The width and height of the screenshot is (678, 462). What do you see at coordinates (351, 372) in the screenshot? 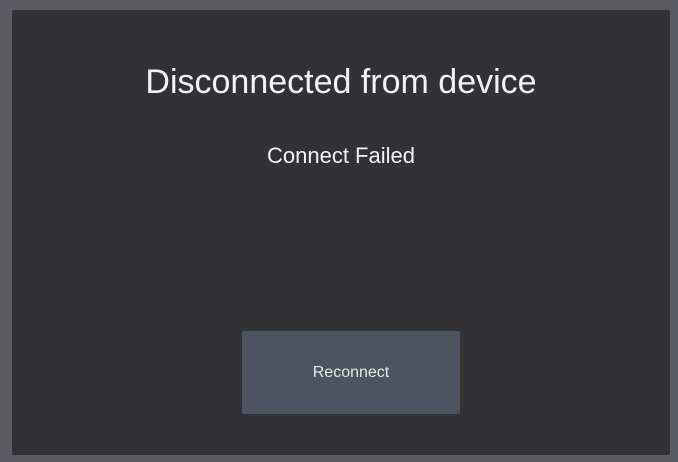
I see `reconnect-button: Reconnect` at bounding box center [351, 372].